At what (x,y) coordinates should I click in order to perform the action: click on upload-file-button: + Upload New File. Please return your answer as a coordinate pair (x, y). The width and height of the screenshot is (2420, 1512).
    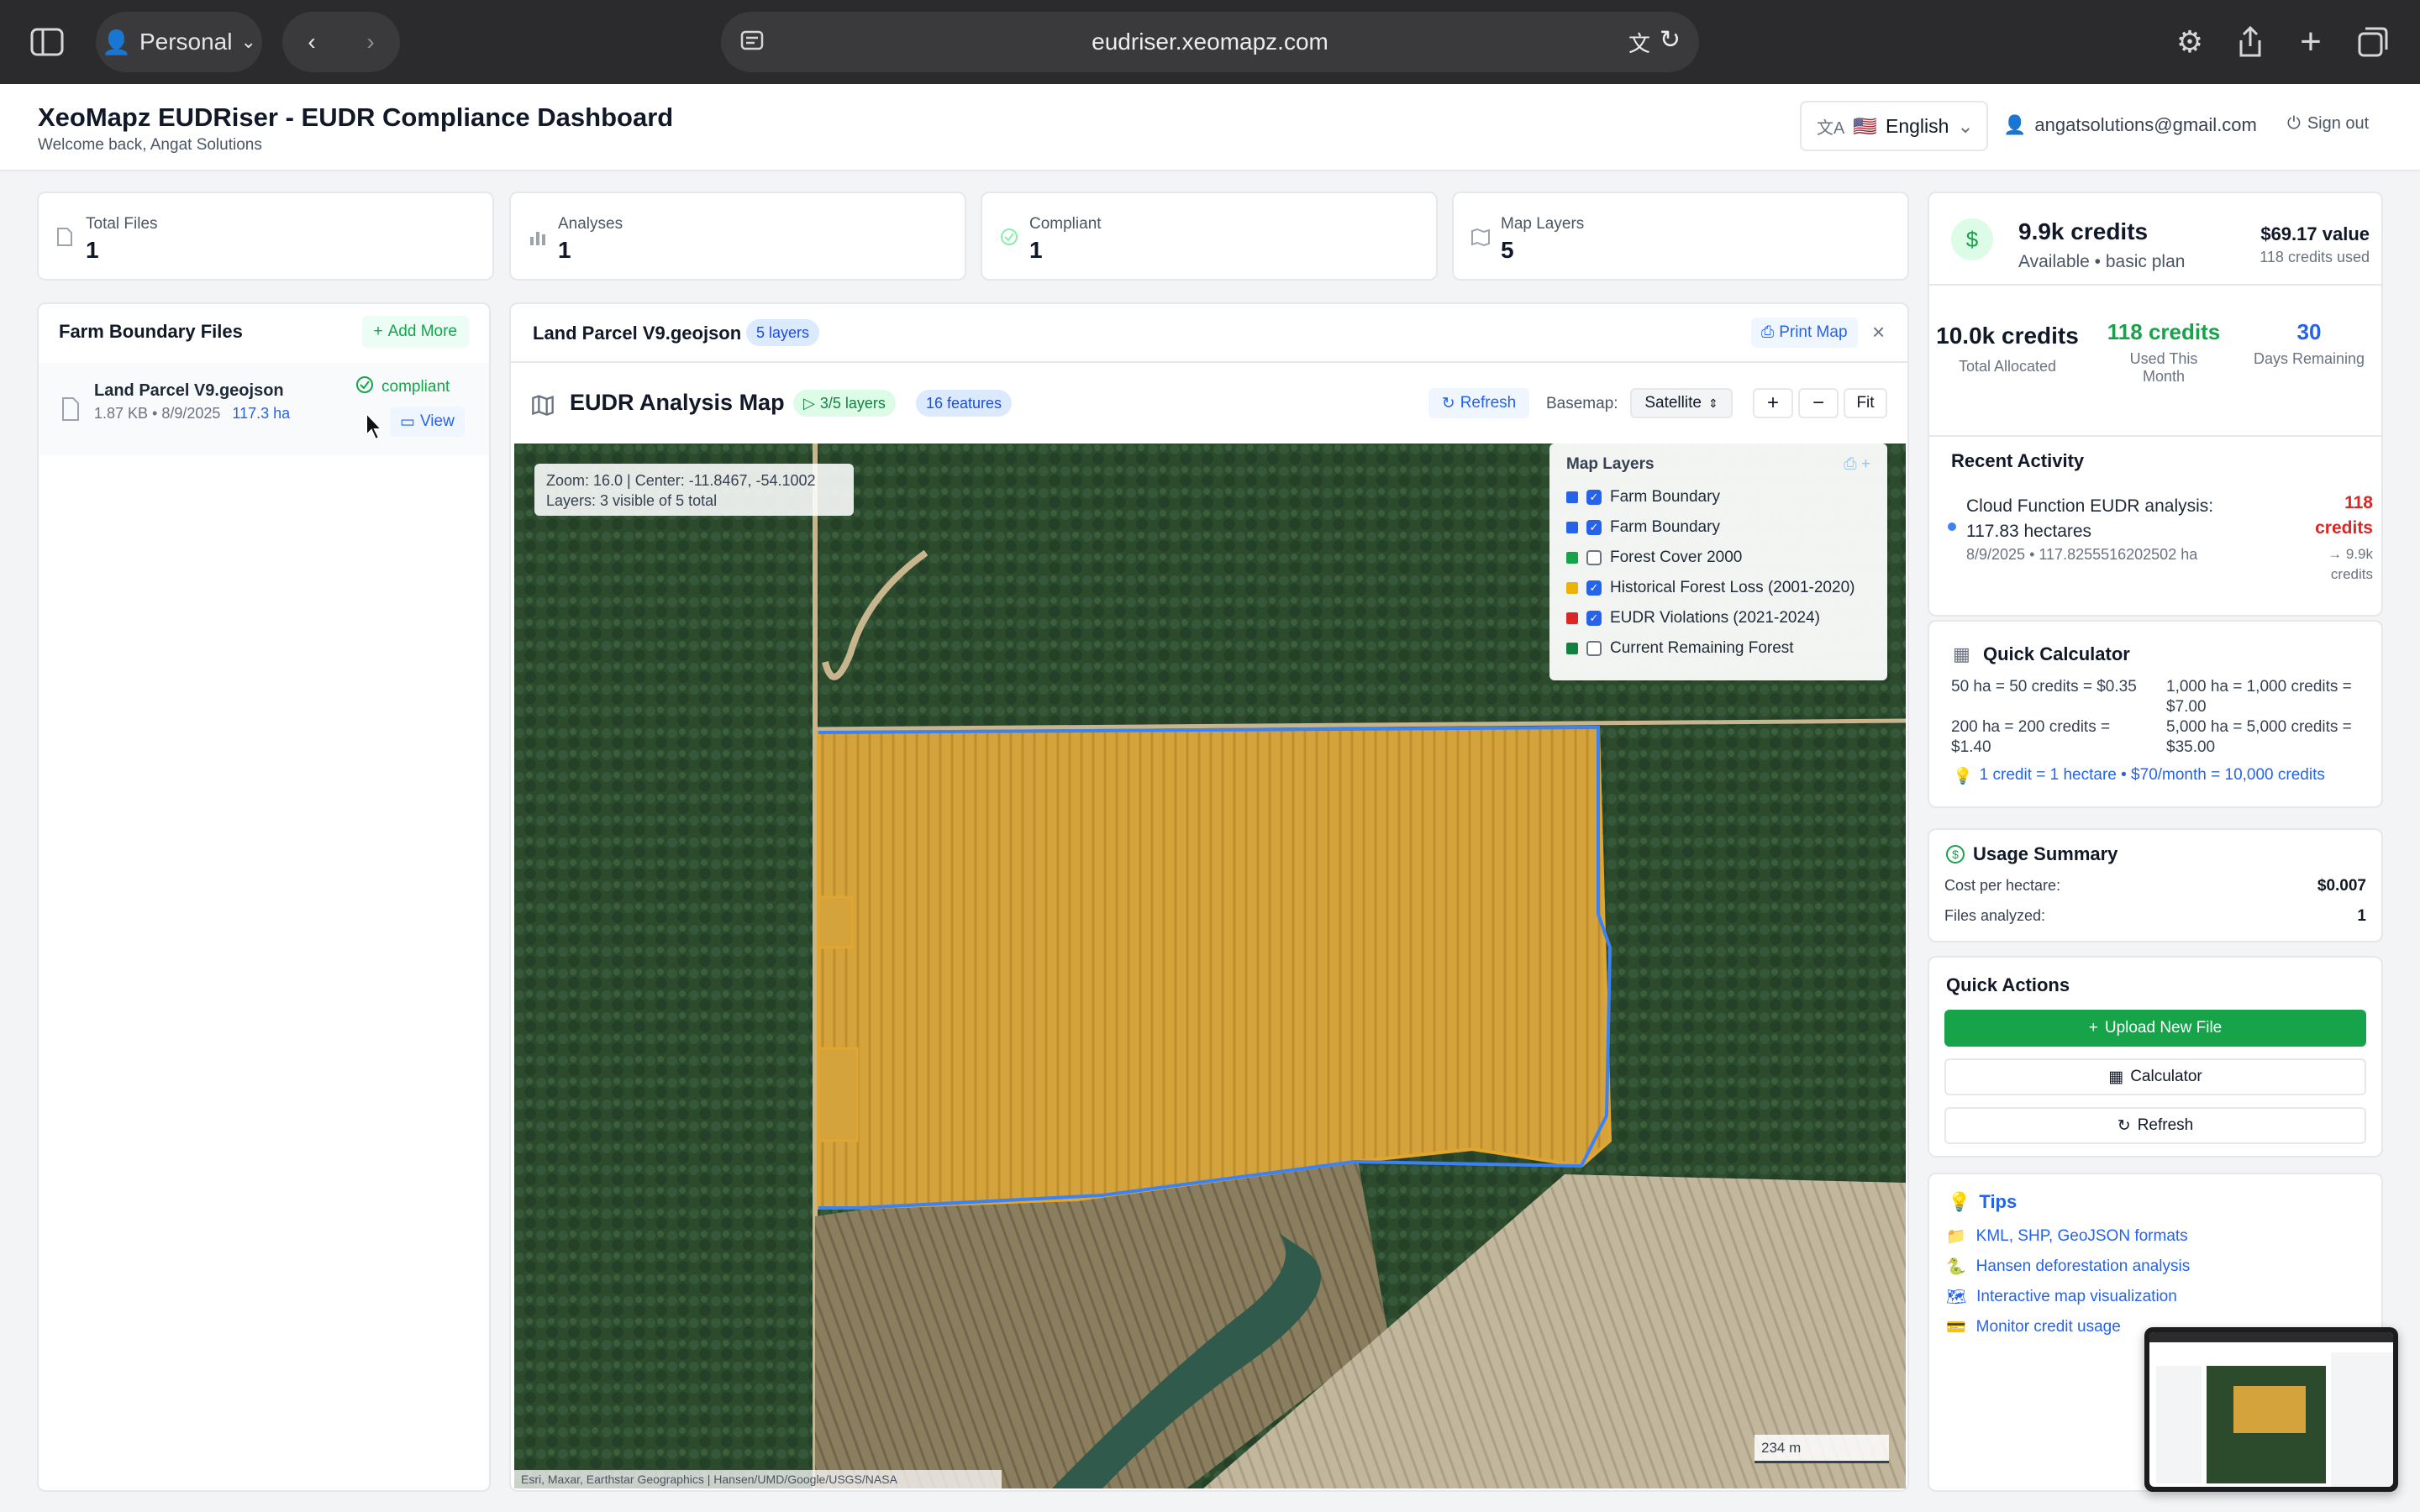
    Looking at the image, I should click on (2155, 1028).